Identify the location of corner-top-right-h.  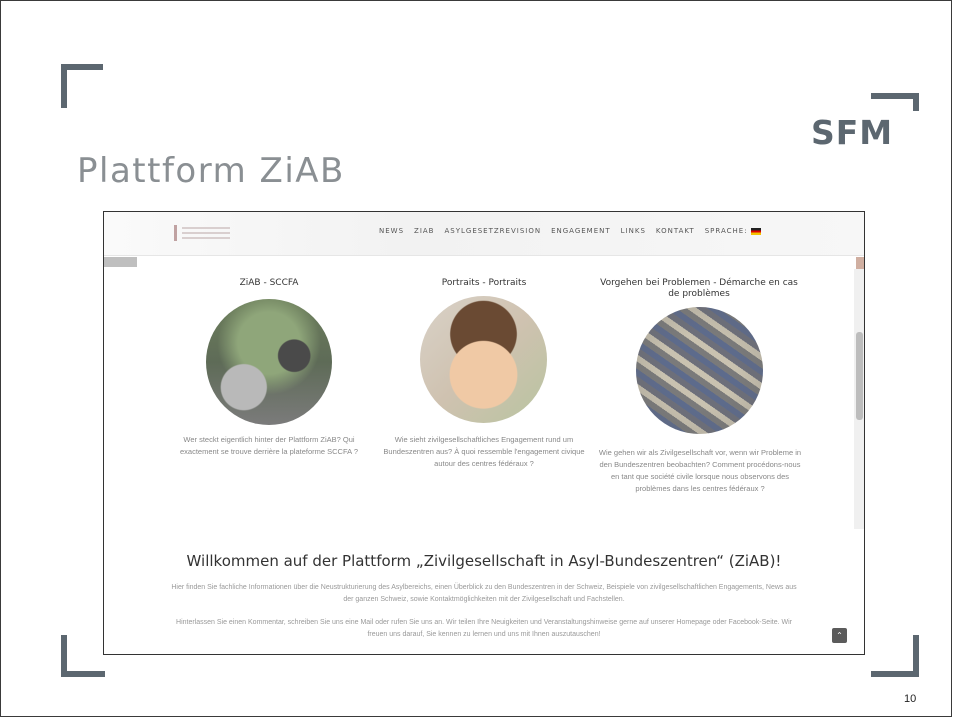
(895, 96).